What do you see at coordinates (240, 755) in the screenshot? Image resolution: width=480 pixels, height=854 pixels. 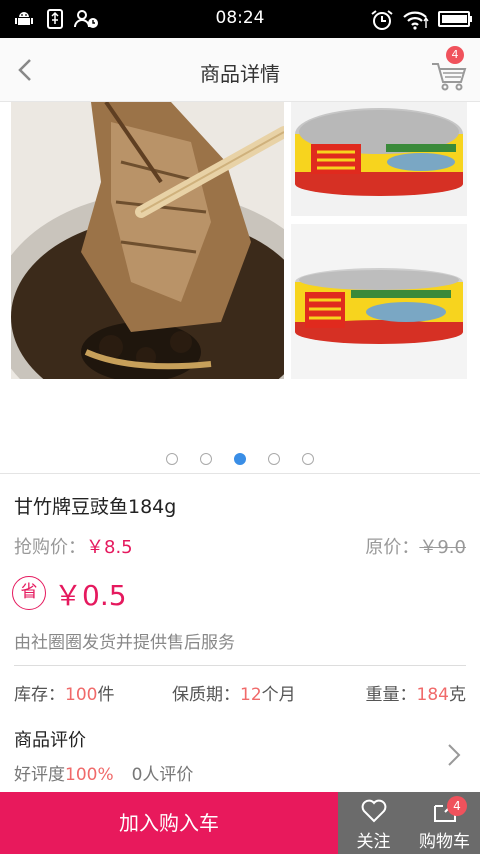 I see `reviews-link: 商品评价 好评度100% 0人评价` at bounding box center [240, 755].